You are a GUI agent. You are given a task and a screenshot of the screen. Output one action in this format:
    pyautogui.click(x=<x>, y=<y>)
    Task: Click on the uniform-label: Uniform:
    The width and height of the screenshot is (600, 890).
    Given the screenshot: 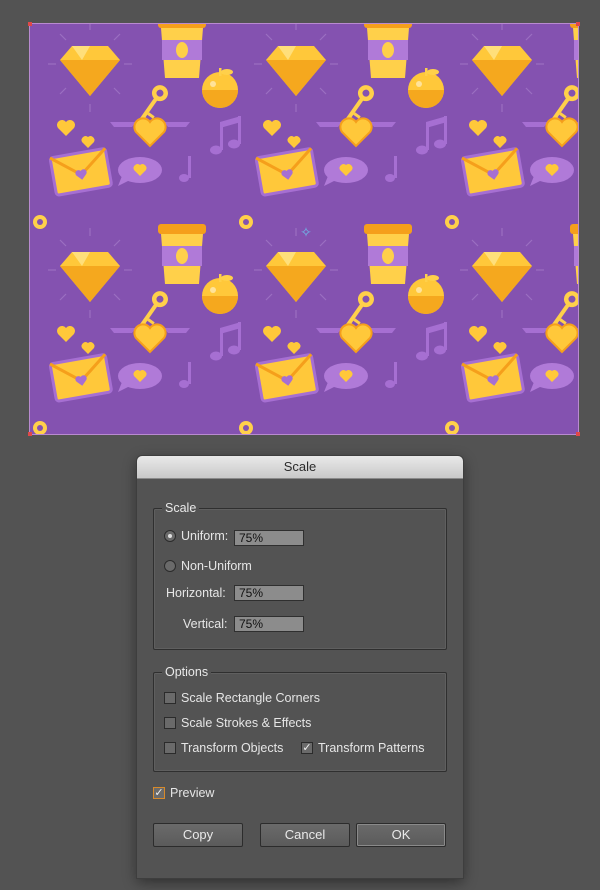 What is the action you would take?
    pyautogui.click(x=205, y=536)
    